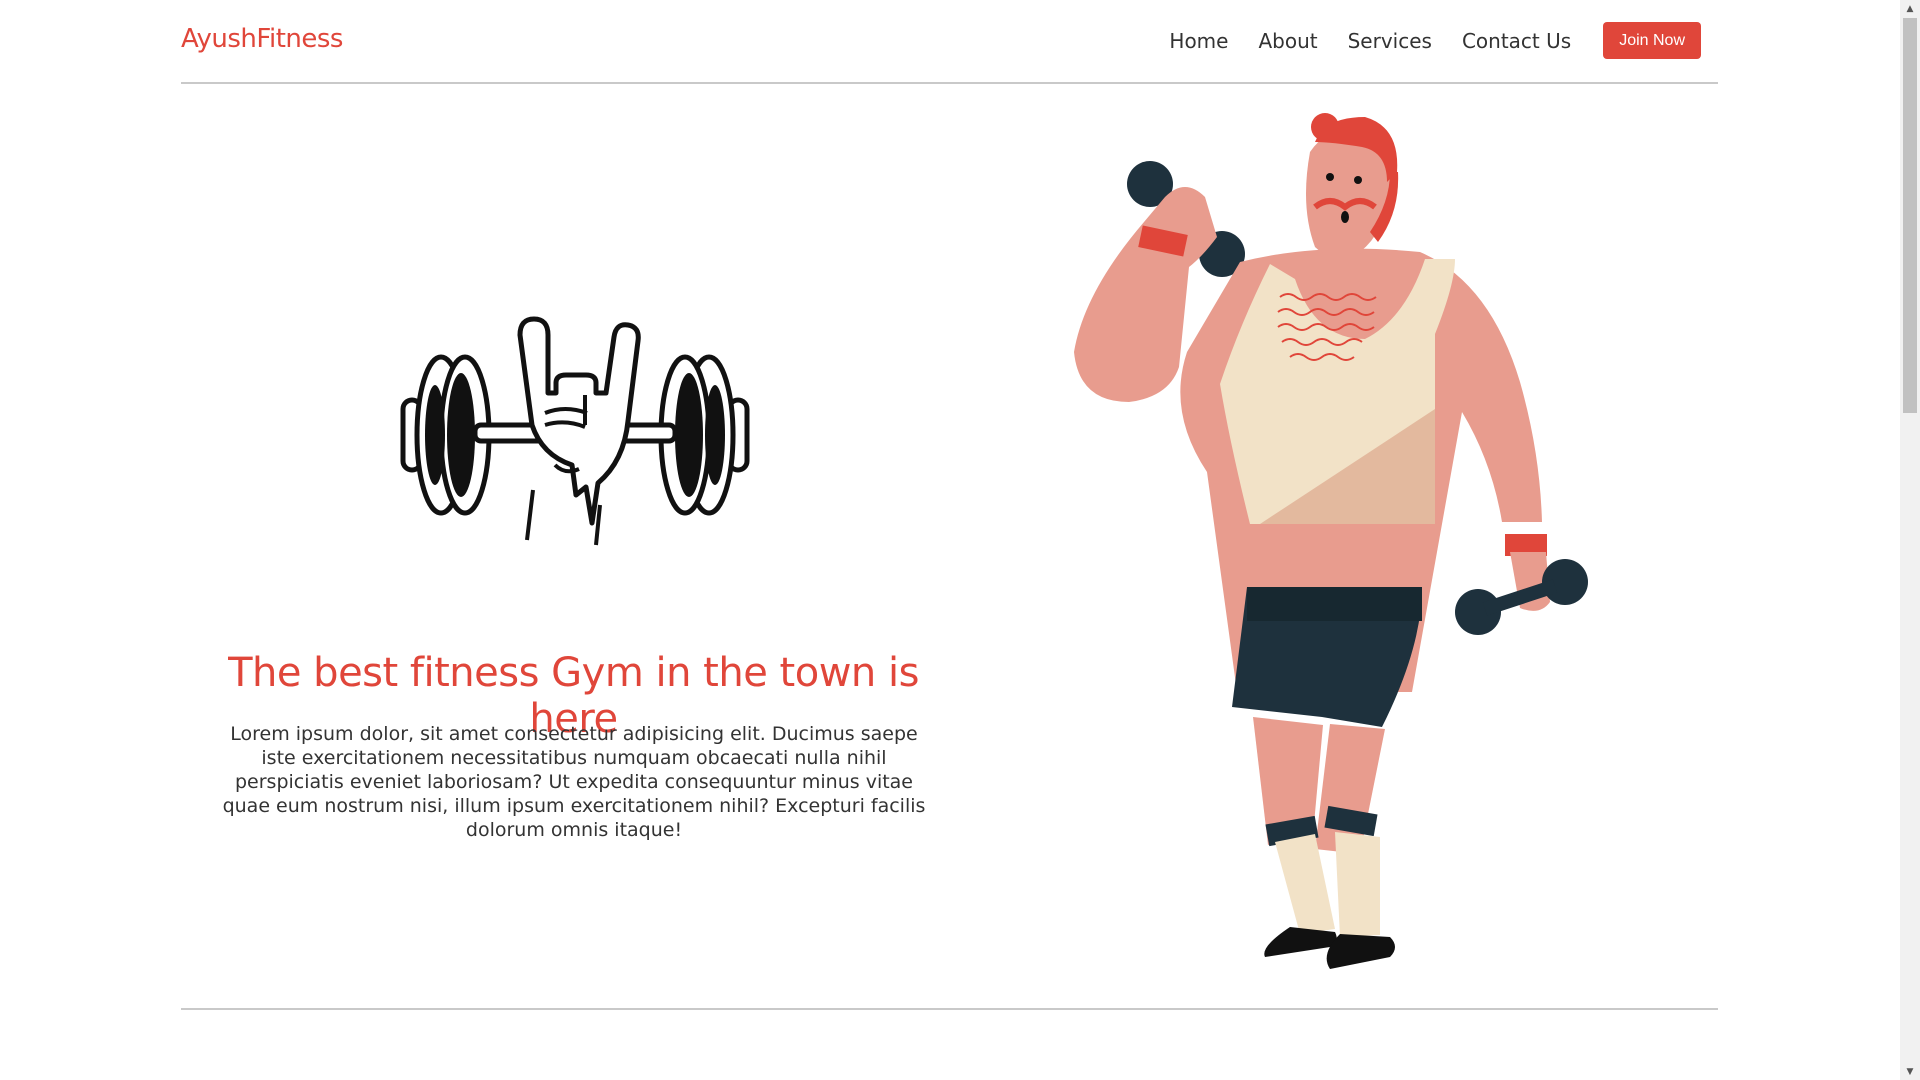  What do you see at coordinates (1390, 41) in the screenshot?
I see `nav-link-services: Services` at bounding box center [1390, 41].